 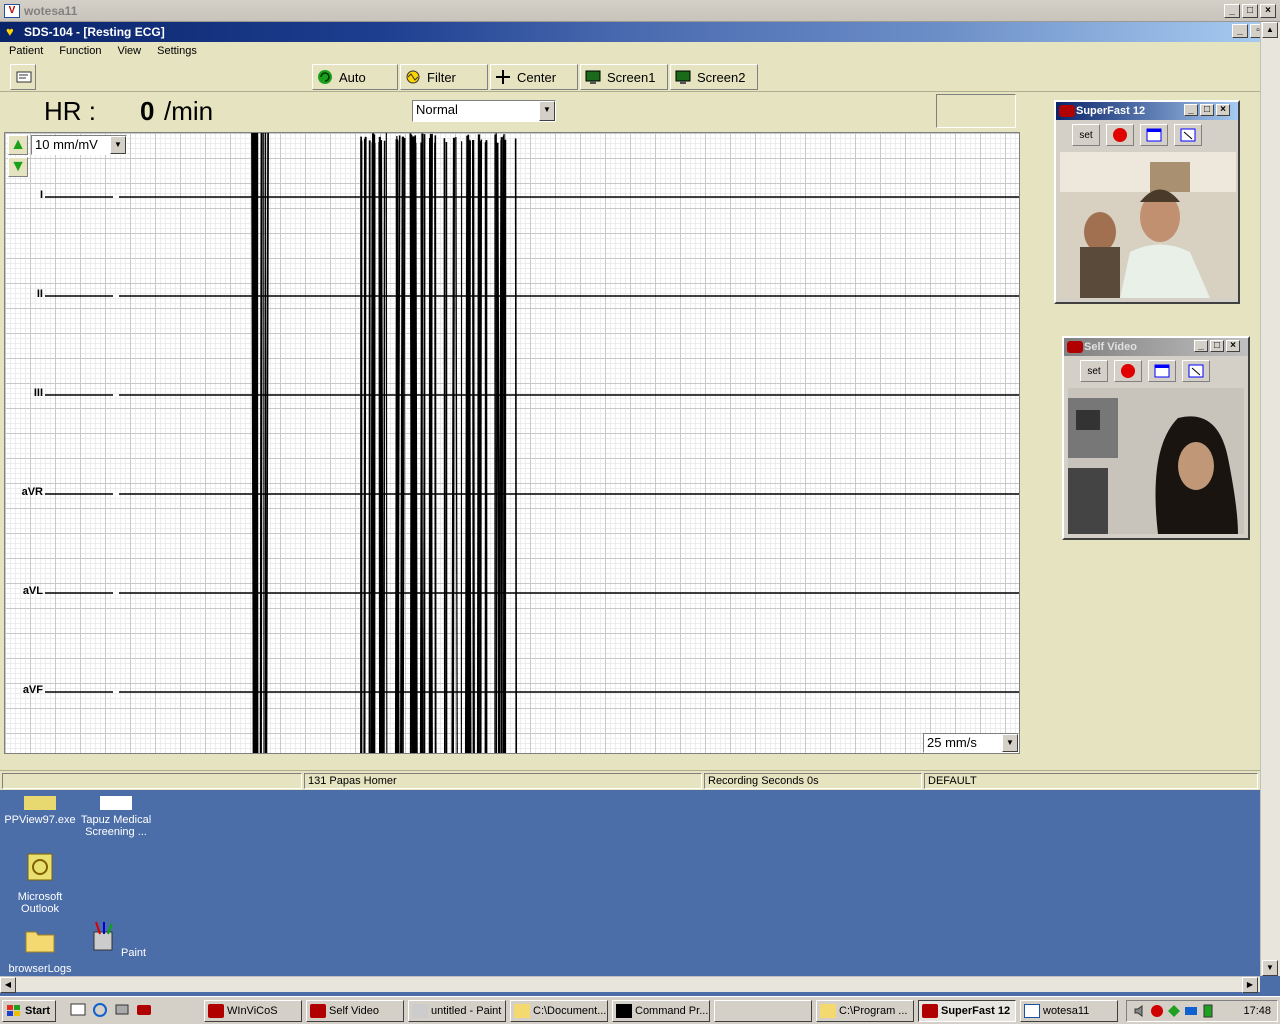 I want to click on app-icon, so click(x=40, y=803).